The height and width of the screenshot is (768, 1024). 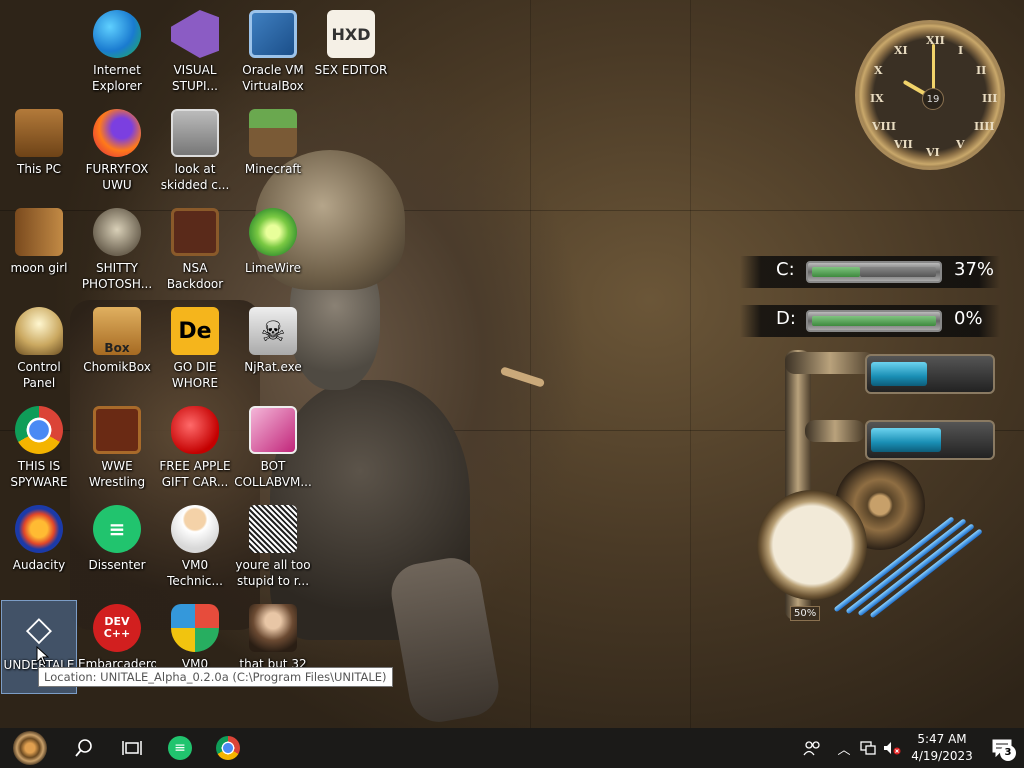 What do you see at coordinates (39, 133) in the screenshot?
I see `computer-icon` at bounding box center [39, 133].